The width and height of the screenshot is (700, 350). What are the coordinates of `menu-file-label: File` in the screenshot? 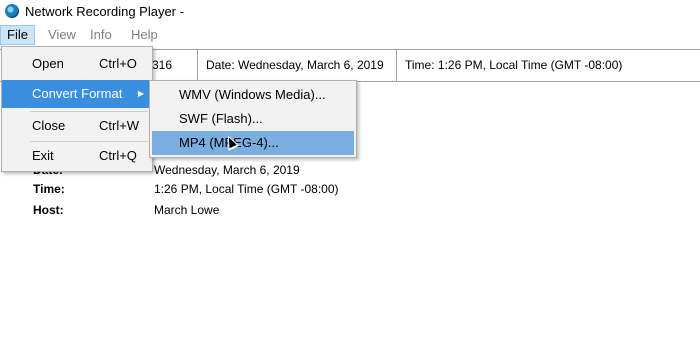 It's located at (17, 34).